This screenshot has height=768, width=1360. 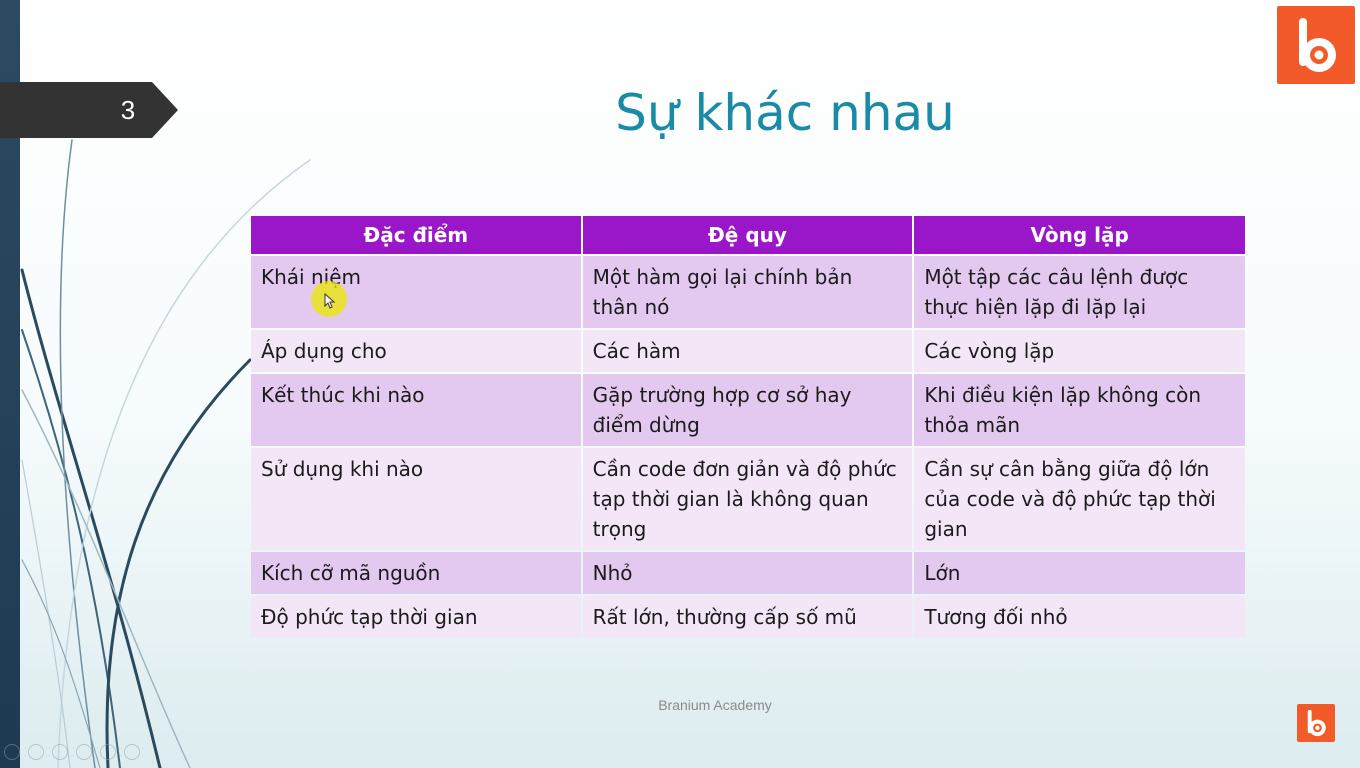 I want to click on slide-number: 3, so click(x=128, y=110).